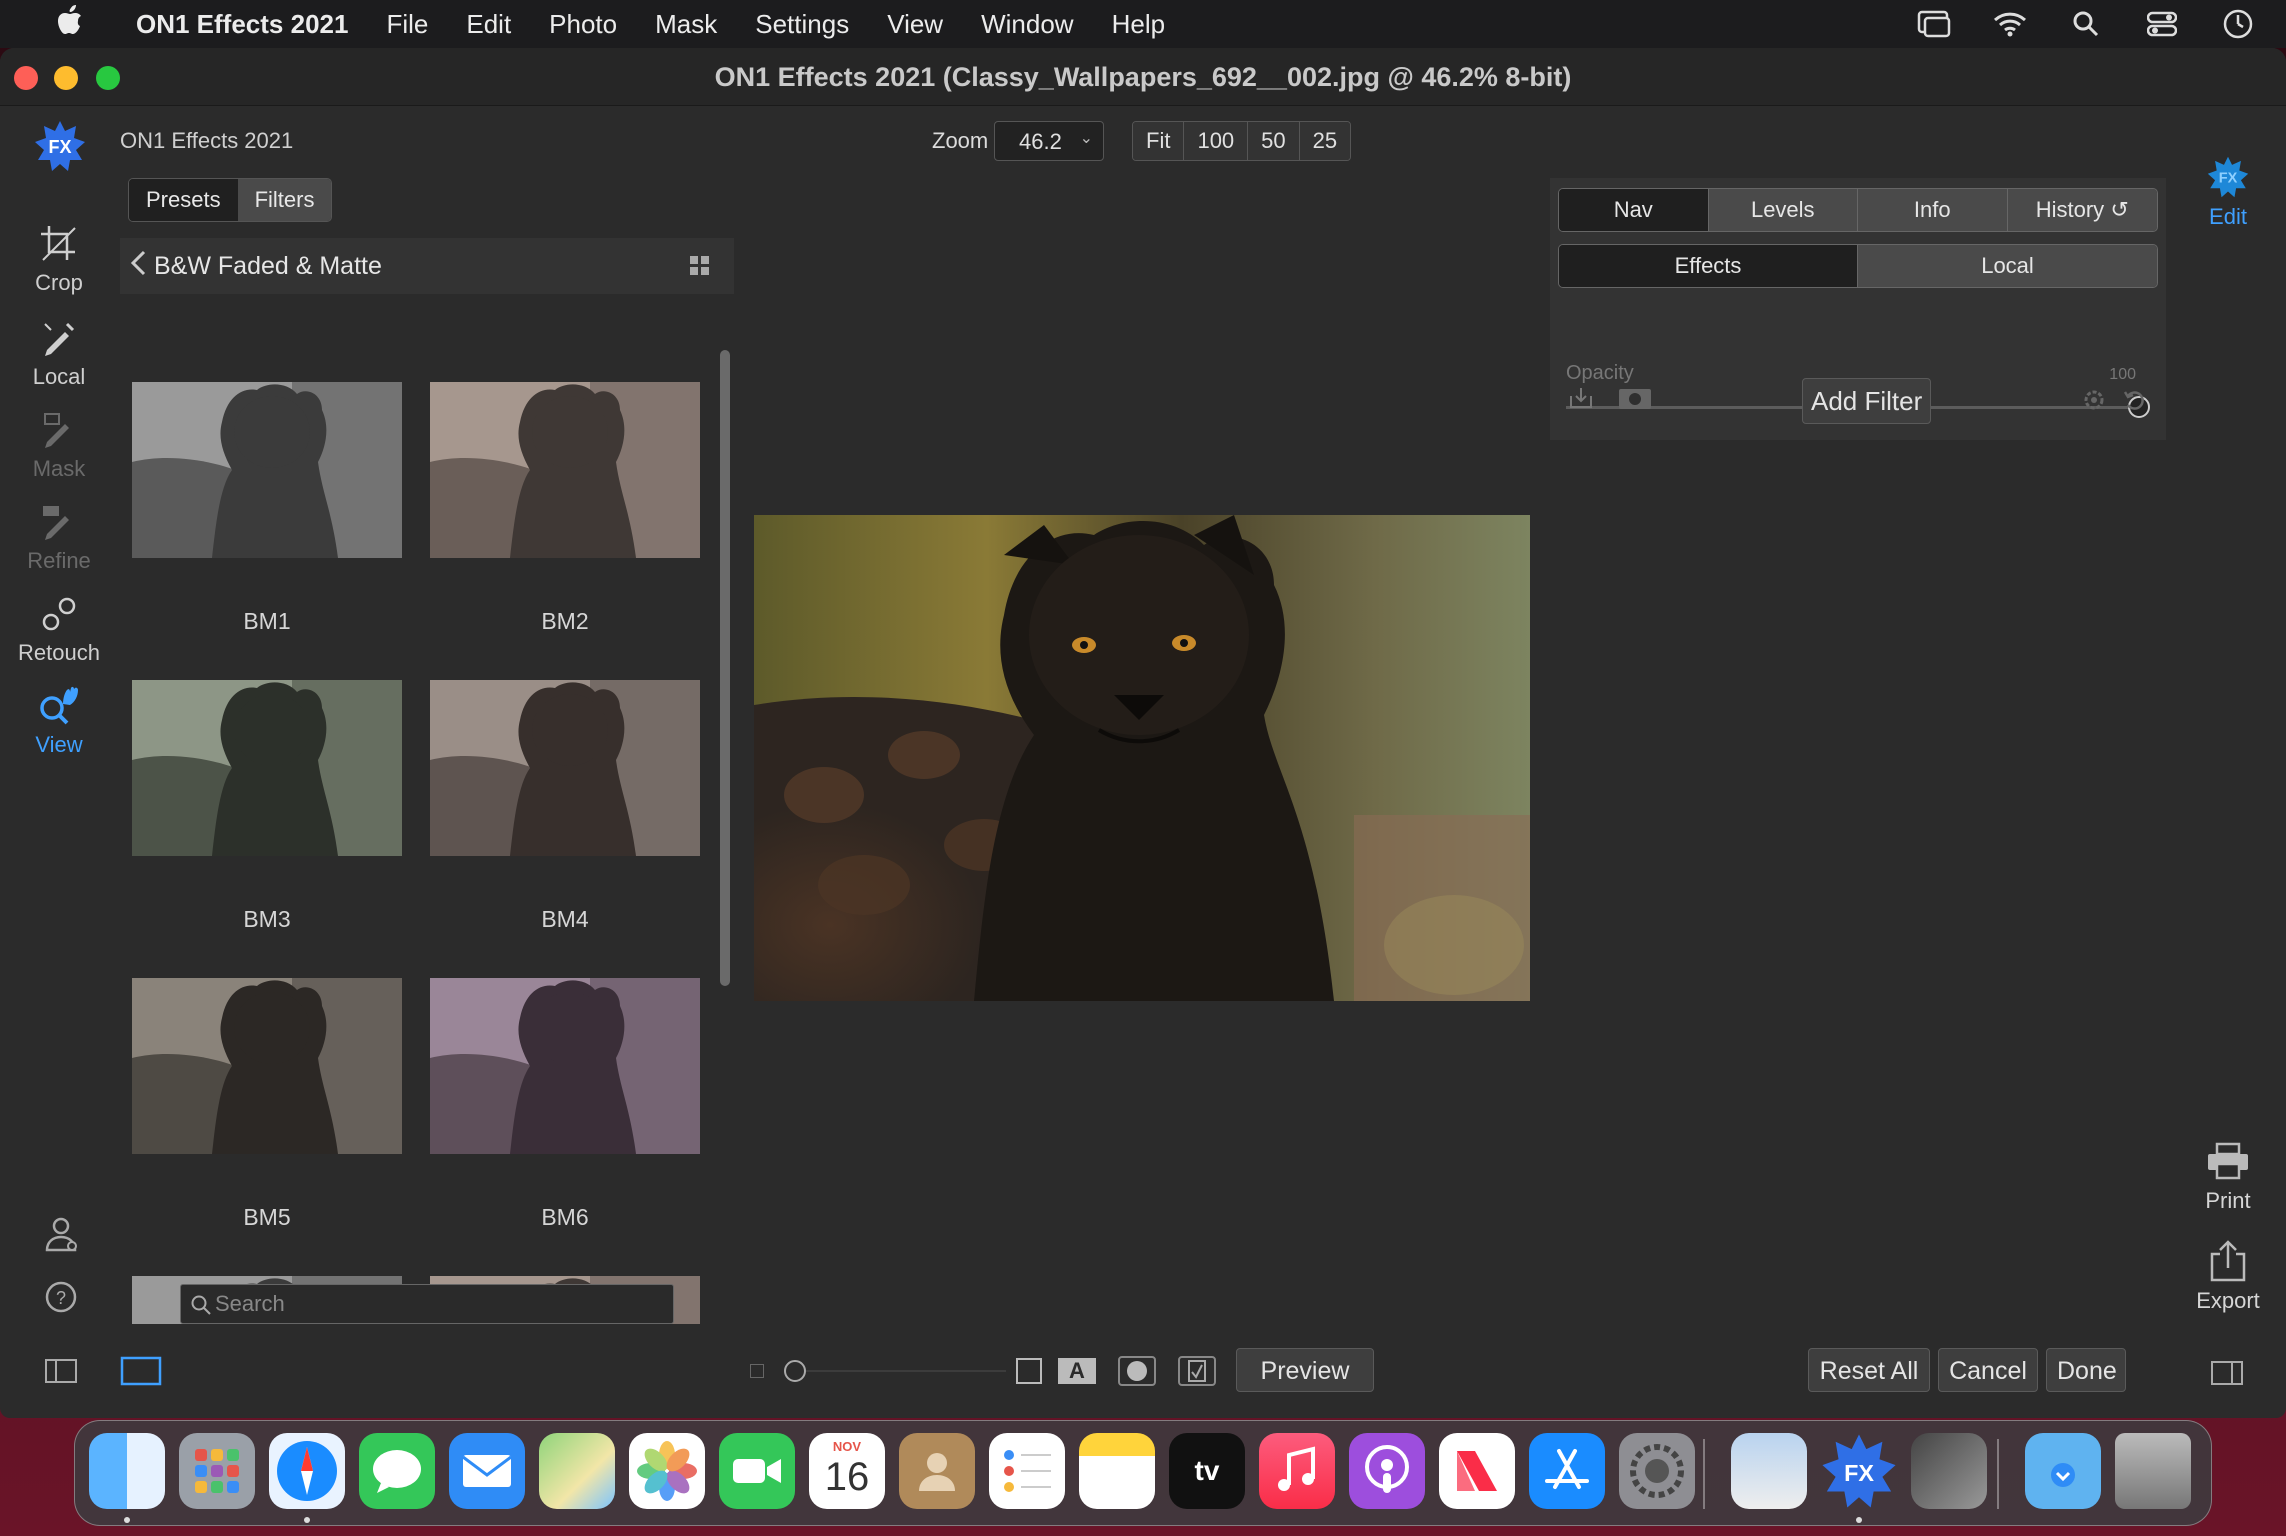  What do you see at coordinates (565, 768) in the screenshot?
I see `preset-thumbnail-bm4` at bounding box center [565, 768].